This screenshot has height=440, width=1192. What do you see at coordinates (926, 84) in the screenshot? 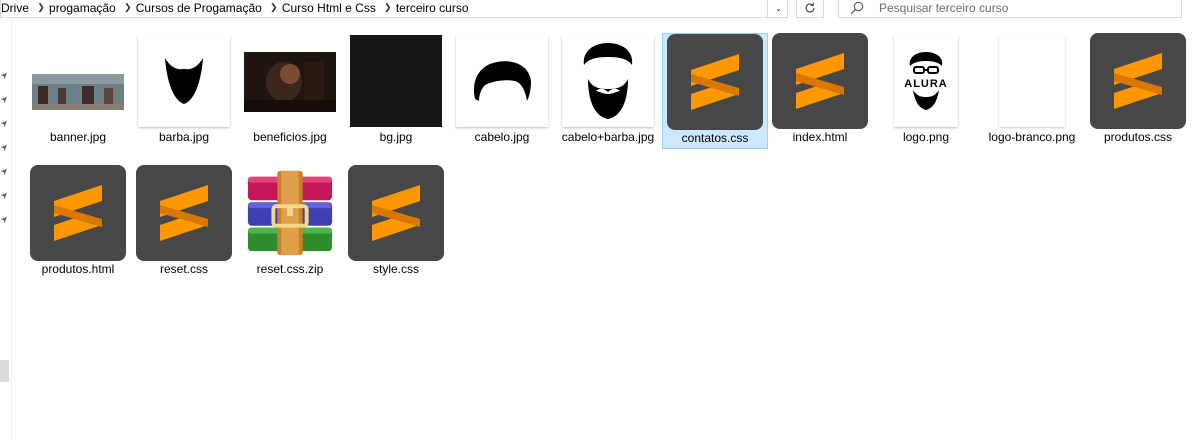
I see `logo-text: ALURA` at bounding box center [926, 84].